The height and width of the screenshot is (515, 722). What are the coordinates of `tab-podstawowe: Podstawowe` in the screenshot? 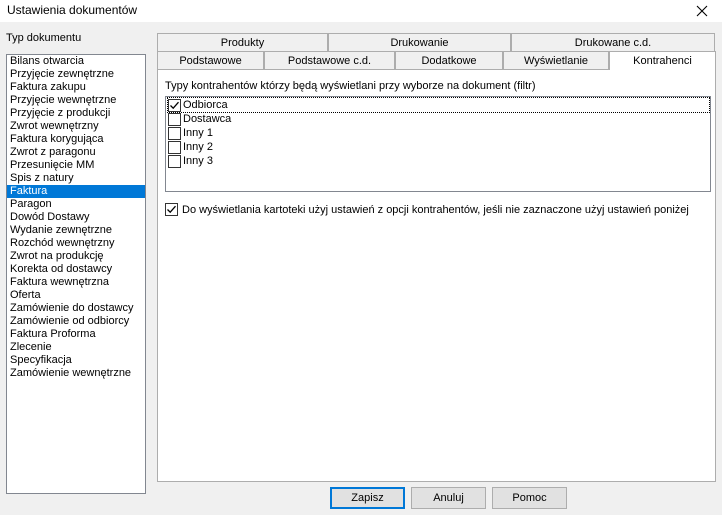 It's located at (210, 60).